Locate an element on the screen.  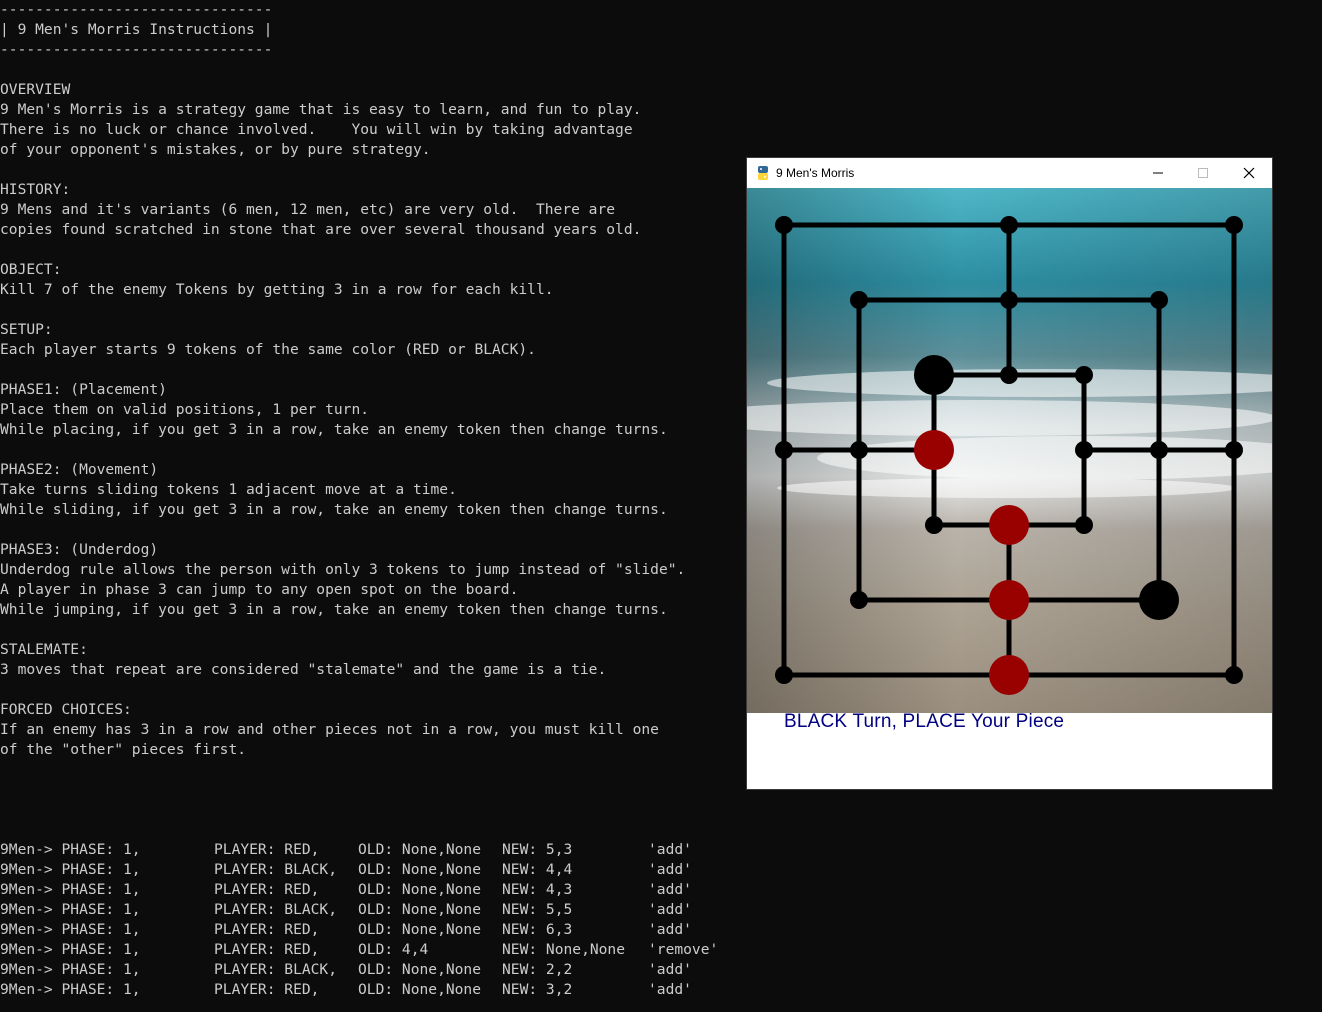
log-new: NEW: 5,3 is located at coordinates (537, 849).